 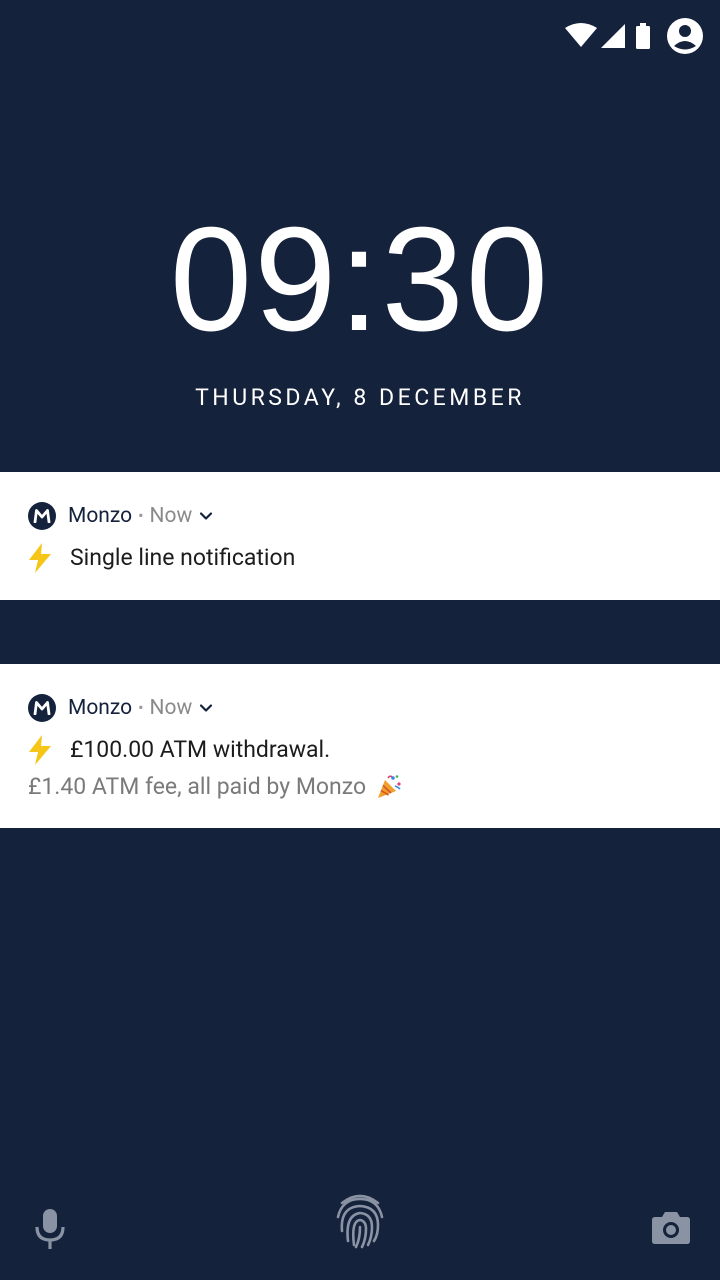 I want to click on lockscreen-clock: 09:30, so click(x=360, y=279).